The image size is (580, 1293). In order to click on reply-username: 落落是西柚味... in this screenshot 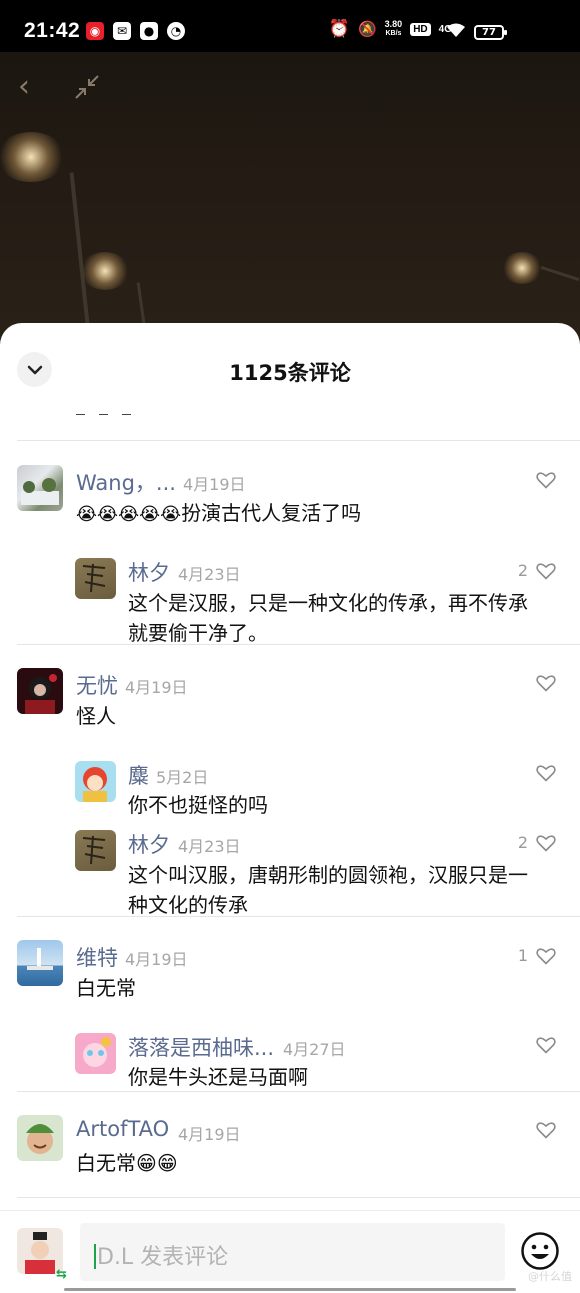, I will do `click(201, 1047)`.